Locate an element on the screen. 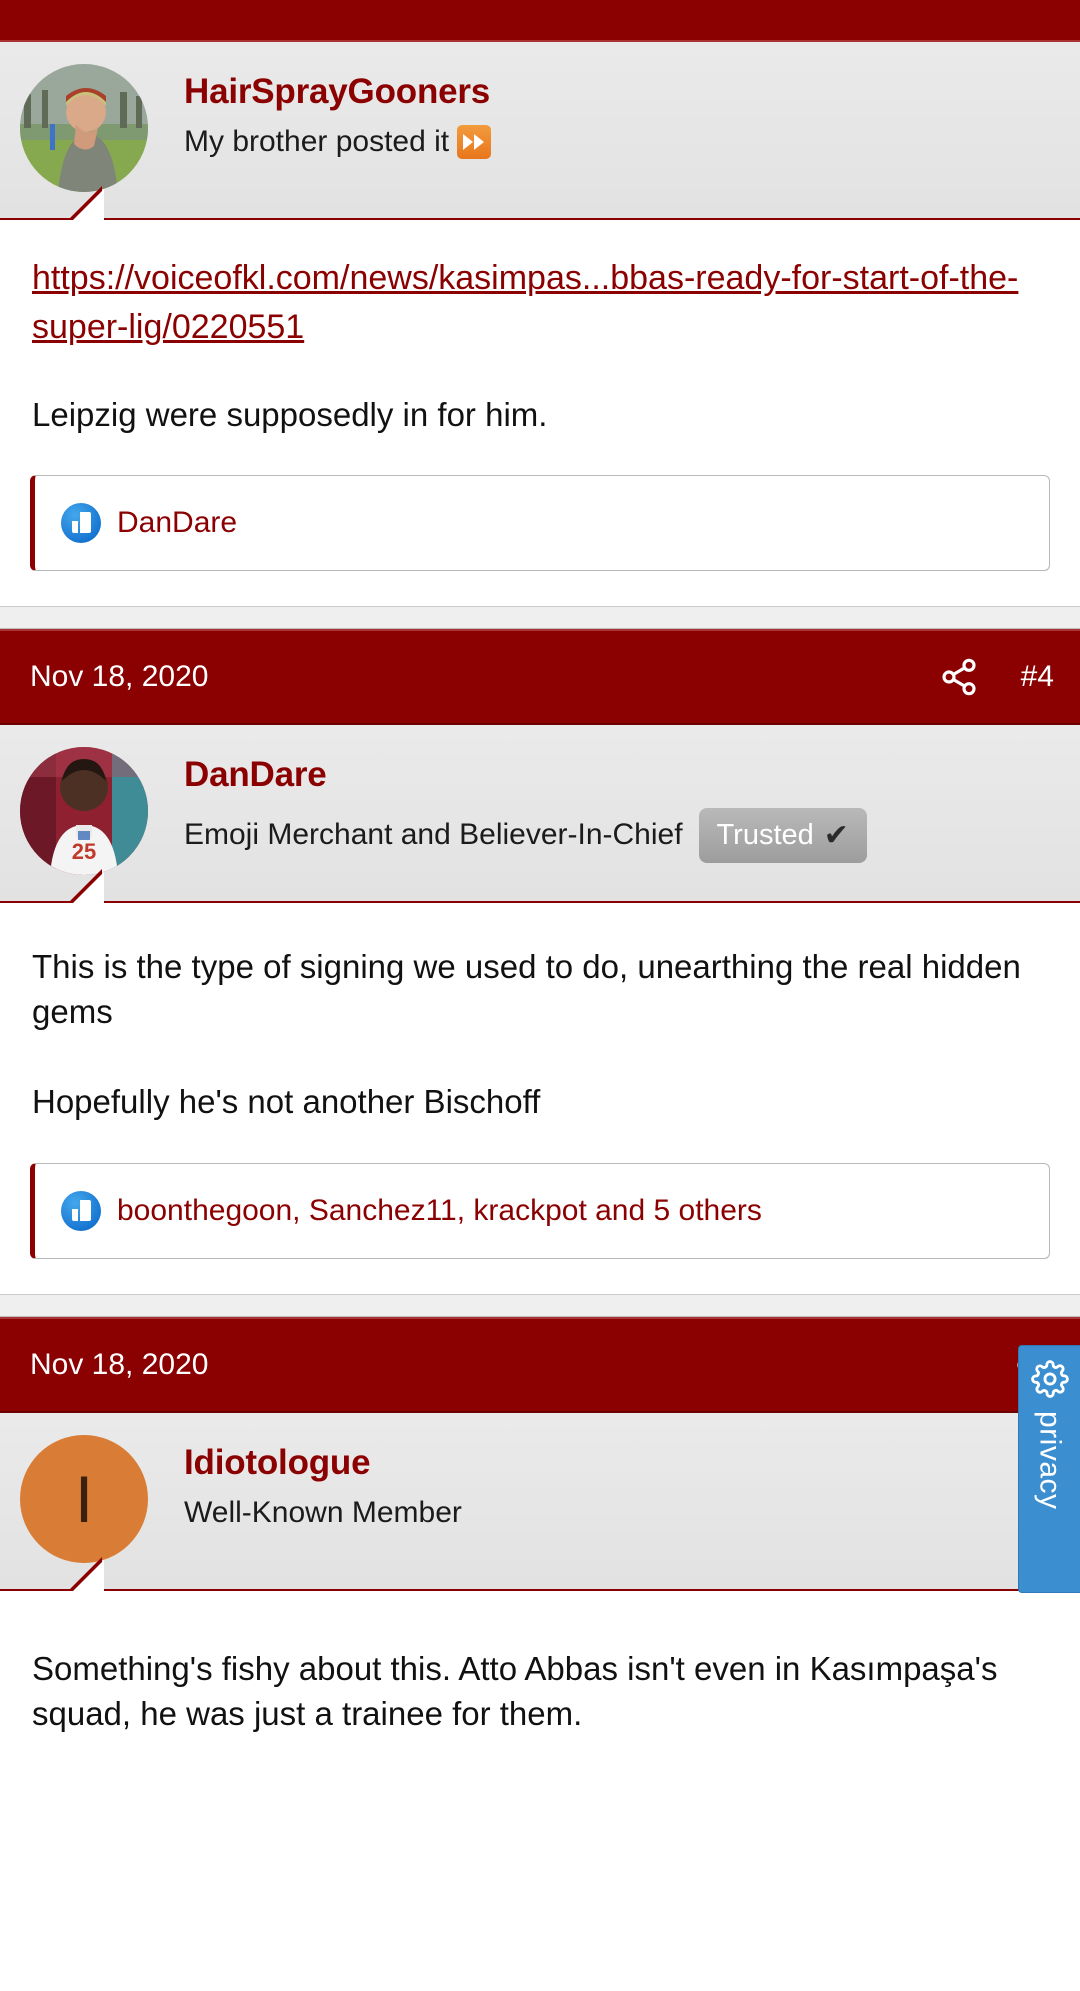 The image size is (1080, 1991). privacy-tab: privacy is located at coordinates (1049, 1469).